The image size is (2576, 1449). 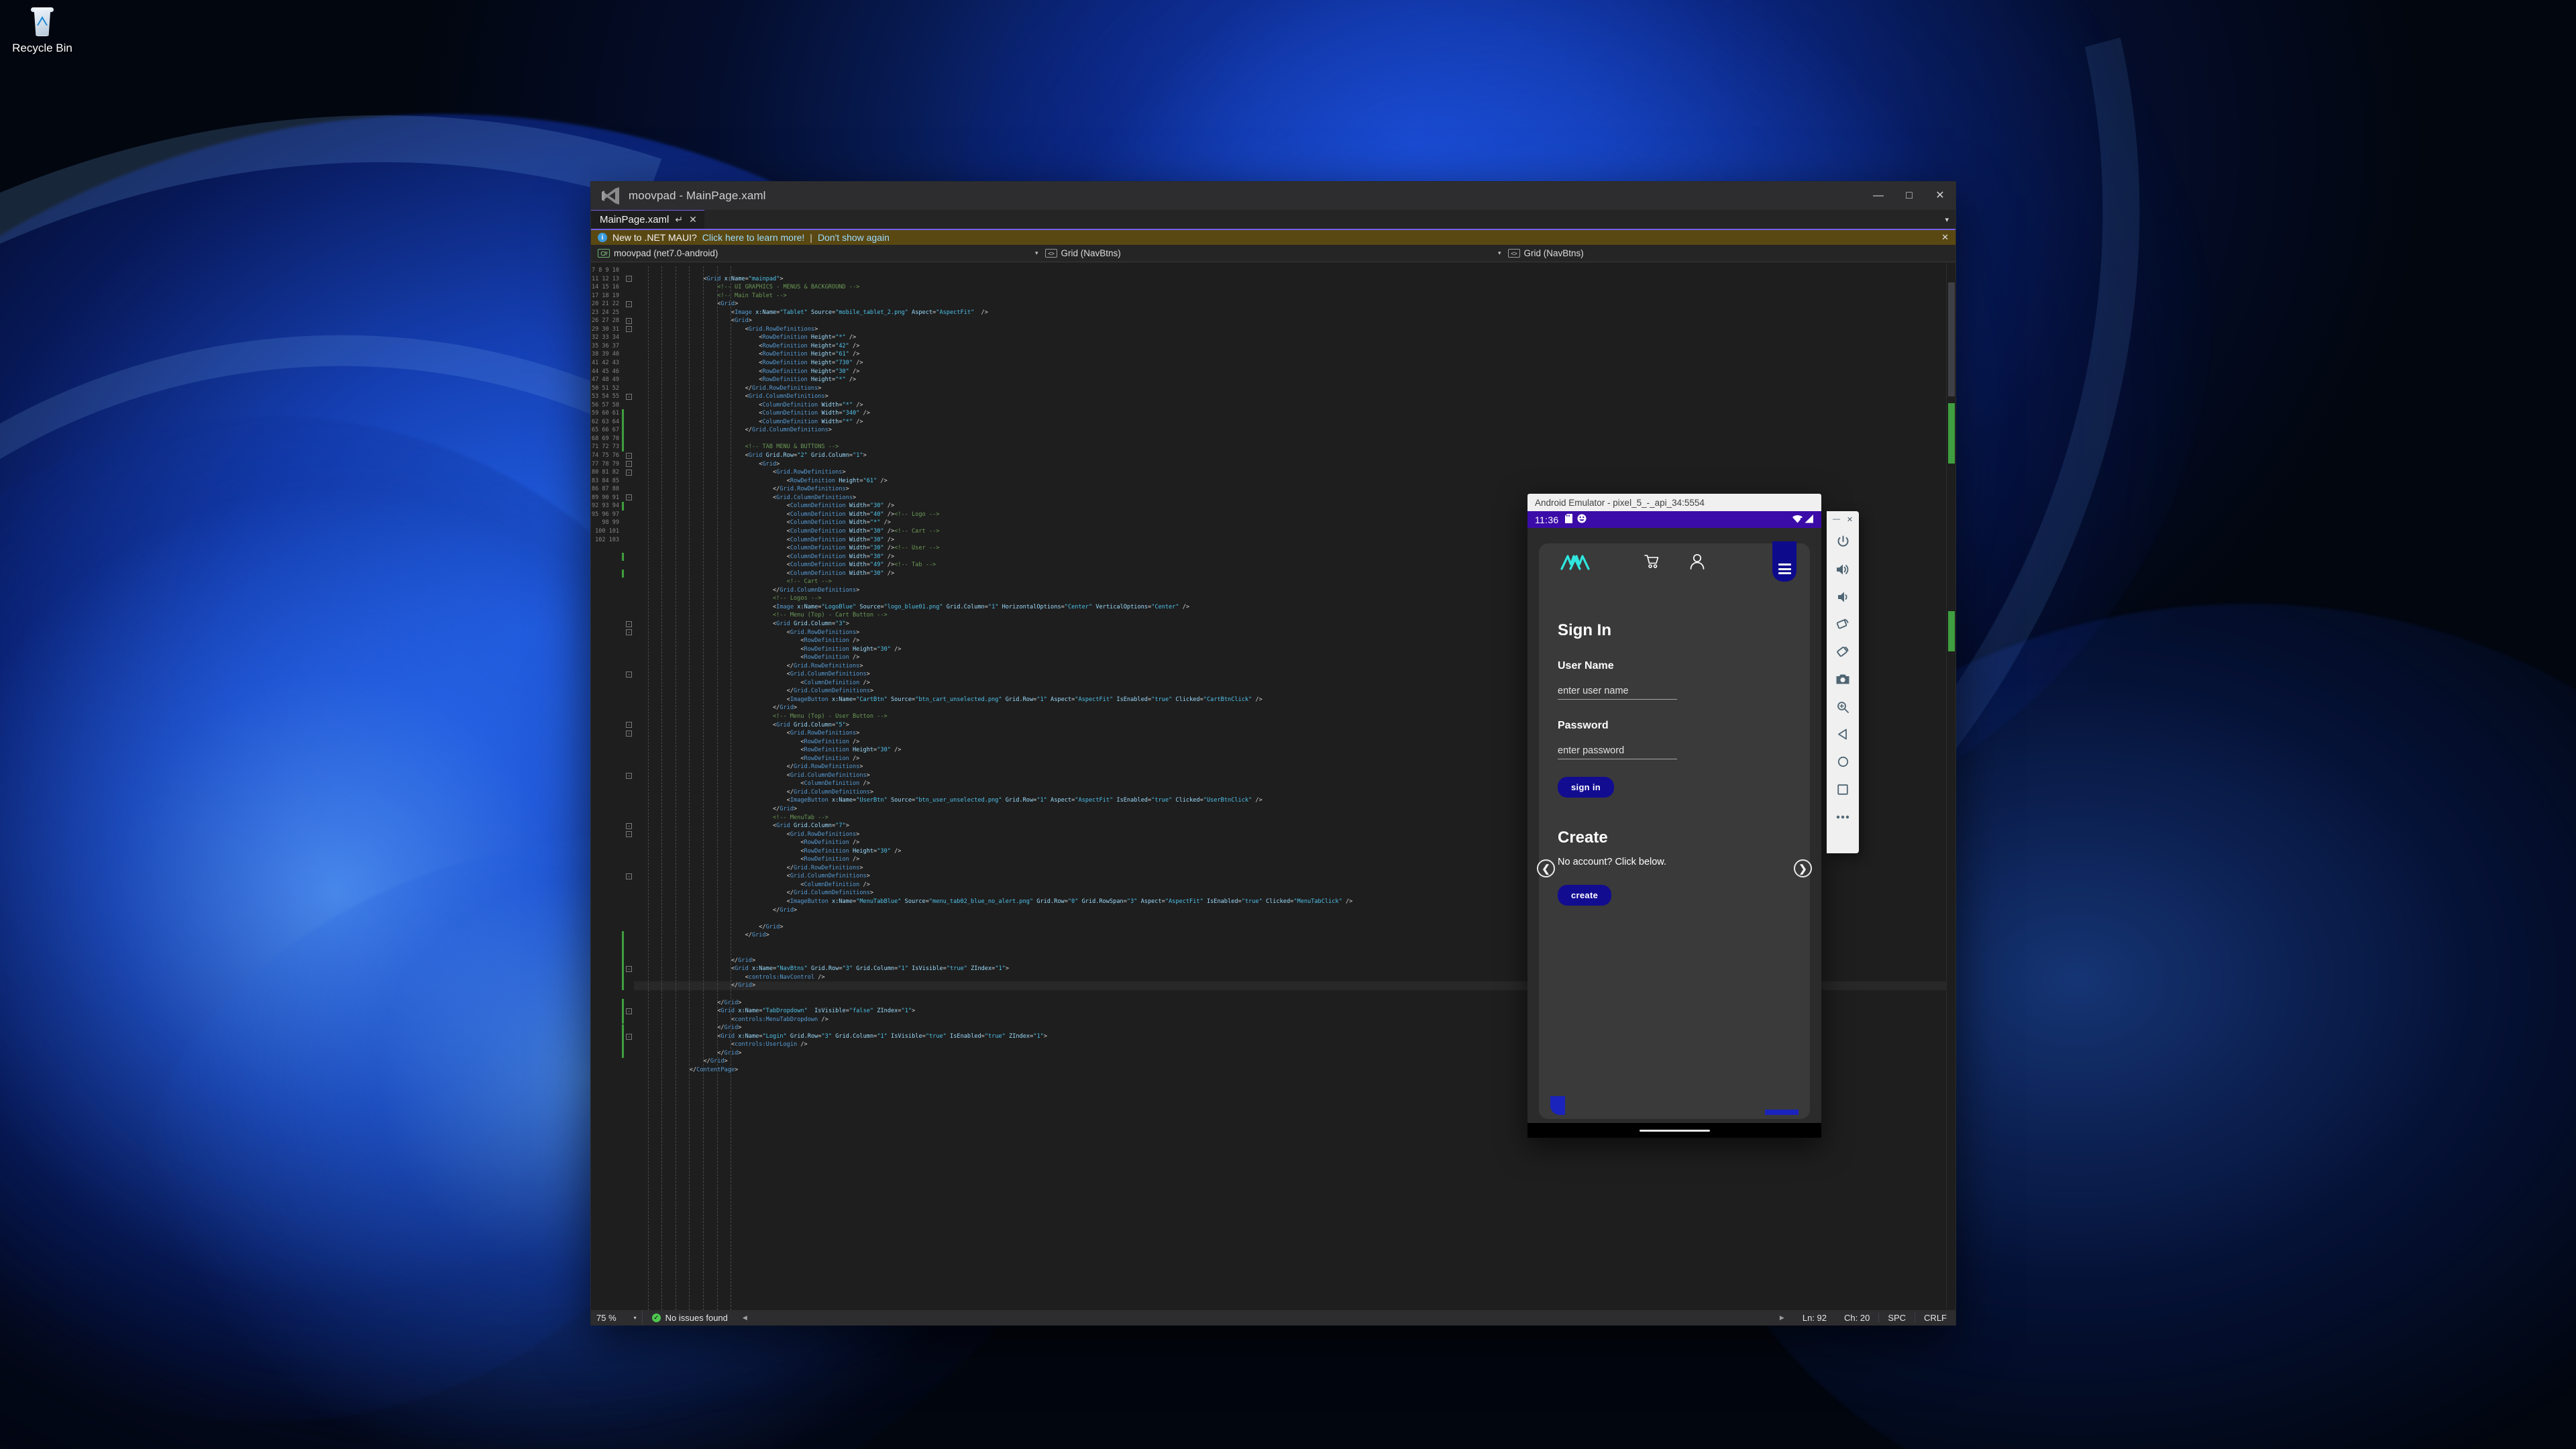 What do you see at coordinates (1896, 1317) in the screenshot?
I see `status-indentation: SPC` at bounding box center [1896, 1317].